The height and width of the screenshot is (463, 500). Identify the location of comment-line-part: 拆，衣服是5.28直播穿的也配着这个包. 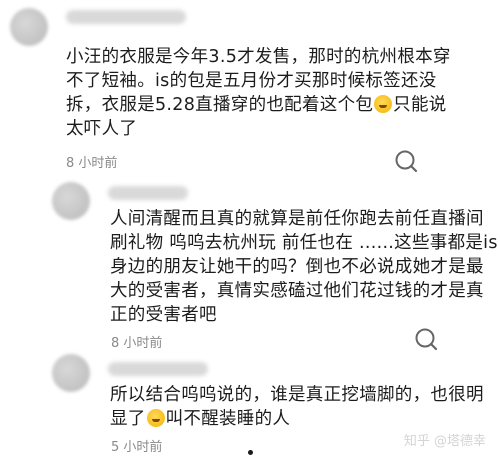
(220, 105).